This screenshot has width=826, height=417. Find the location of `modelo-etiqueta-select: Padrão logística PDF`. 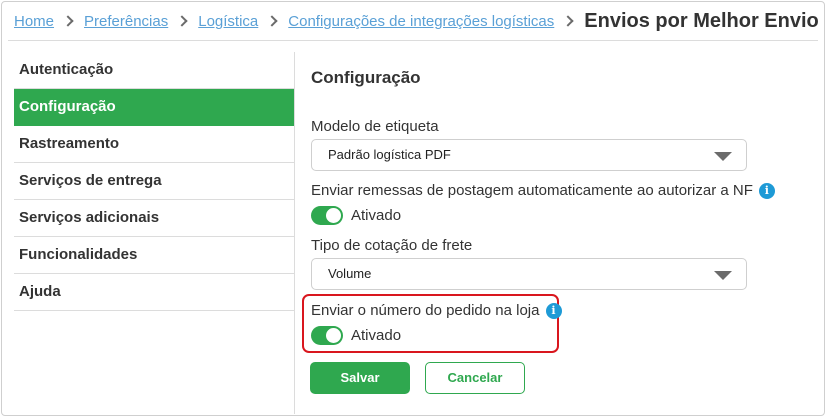

modelo-etiqueta-select: Padrão logística PDF is located at coordinates (529, 155).